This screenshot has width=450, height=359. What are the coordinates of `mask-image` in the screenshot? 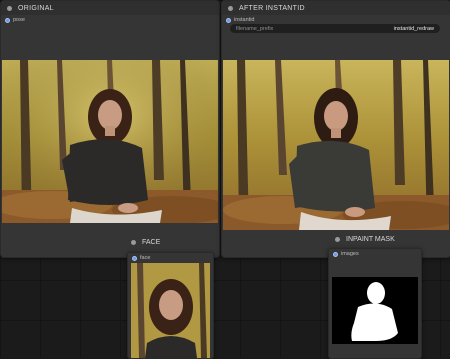 It's located at (375, 310).